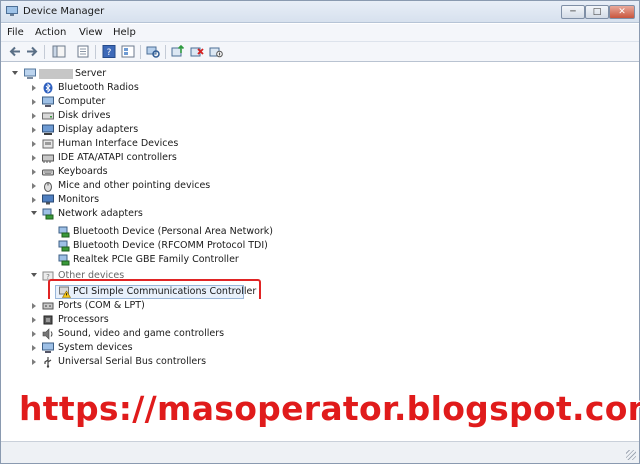 The image size is (640, 464). Describe the element at coordinates (47, 334) in the screenshot. I see `sound-icon` at that location.